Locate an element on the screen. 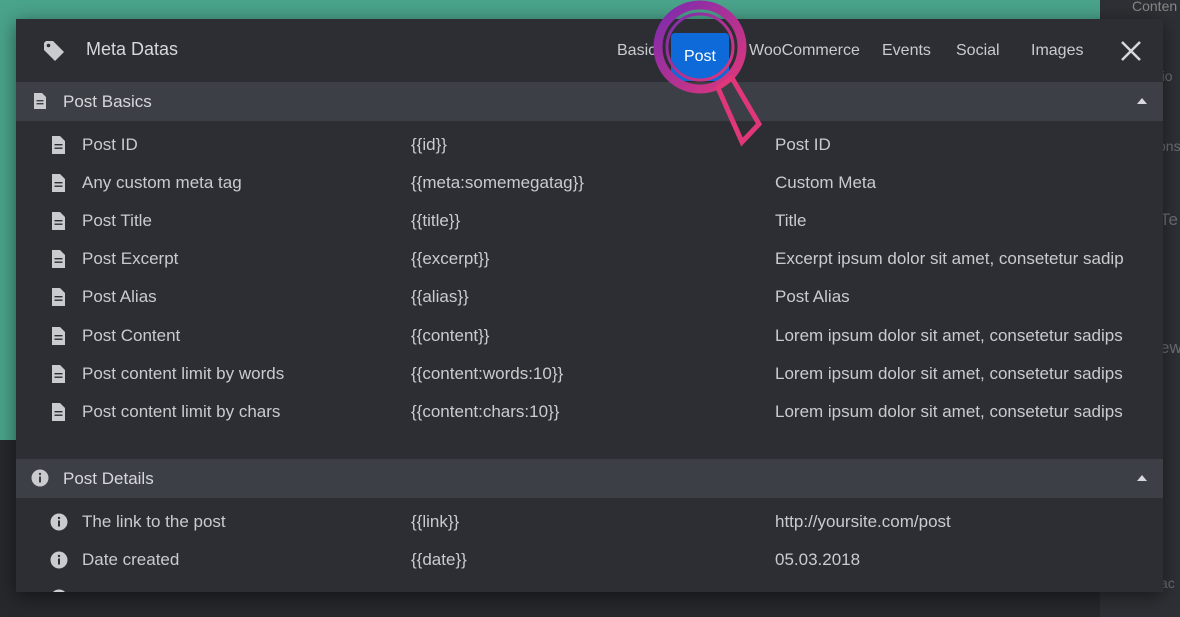 The image size is (1180, 617). meta-name: Post Excerpt is located at coordinates (130, 258).